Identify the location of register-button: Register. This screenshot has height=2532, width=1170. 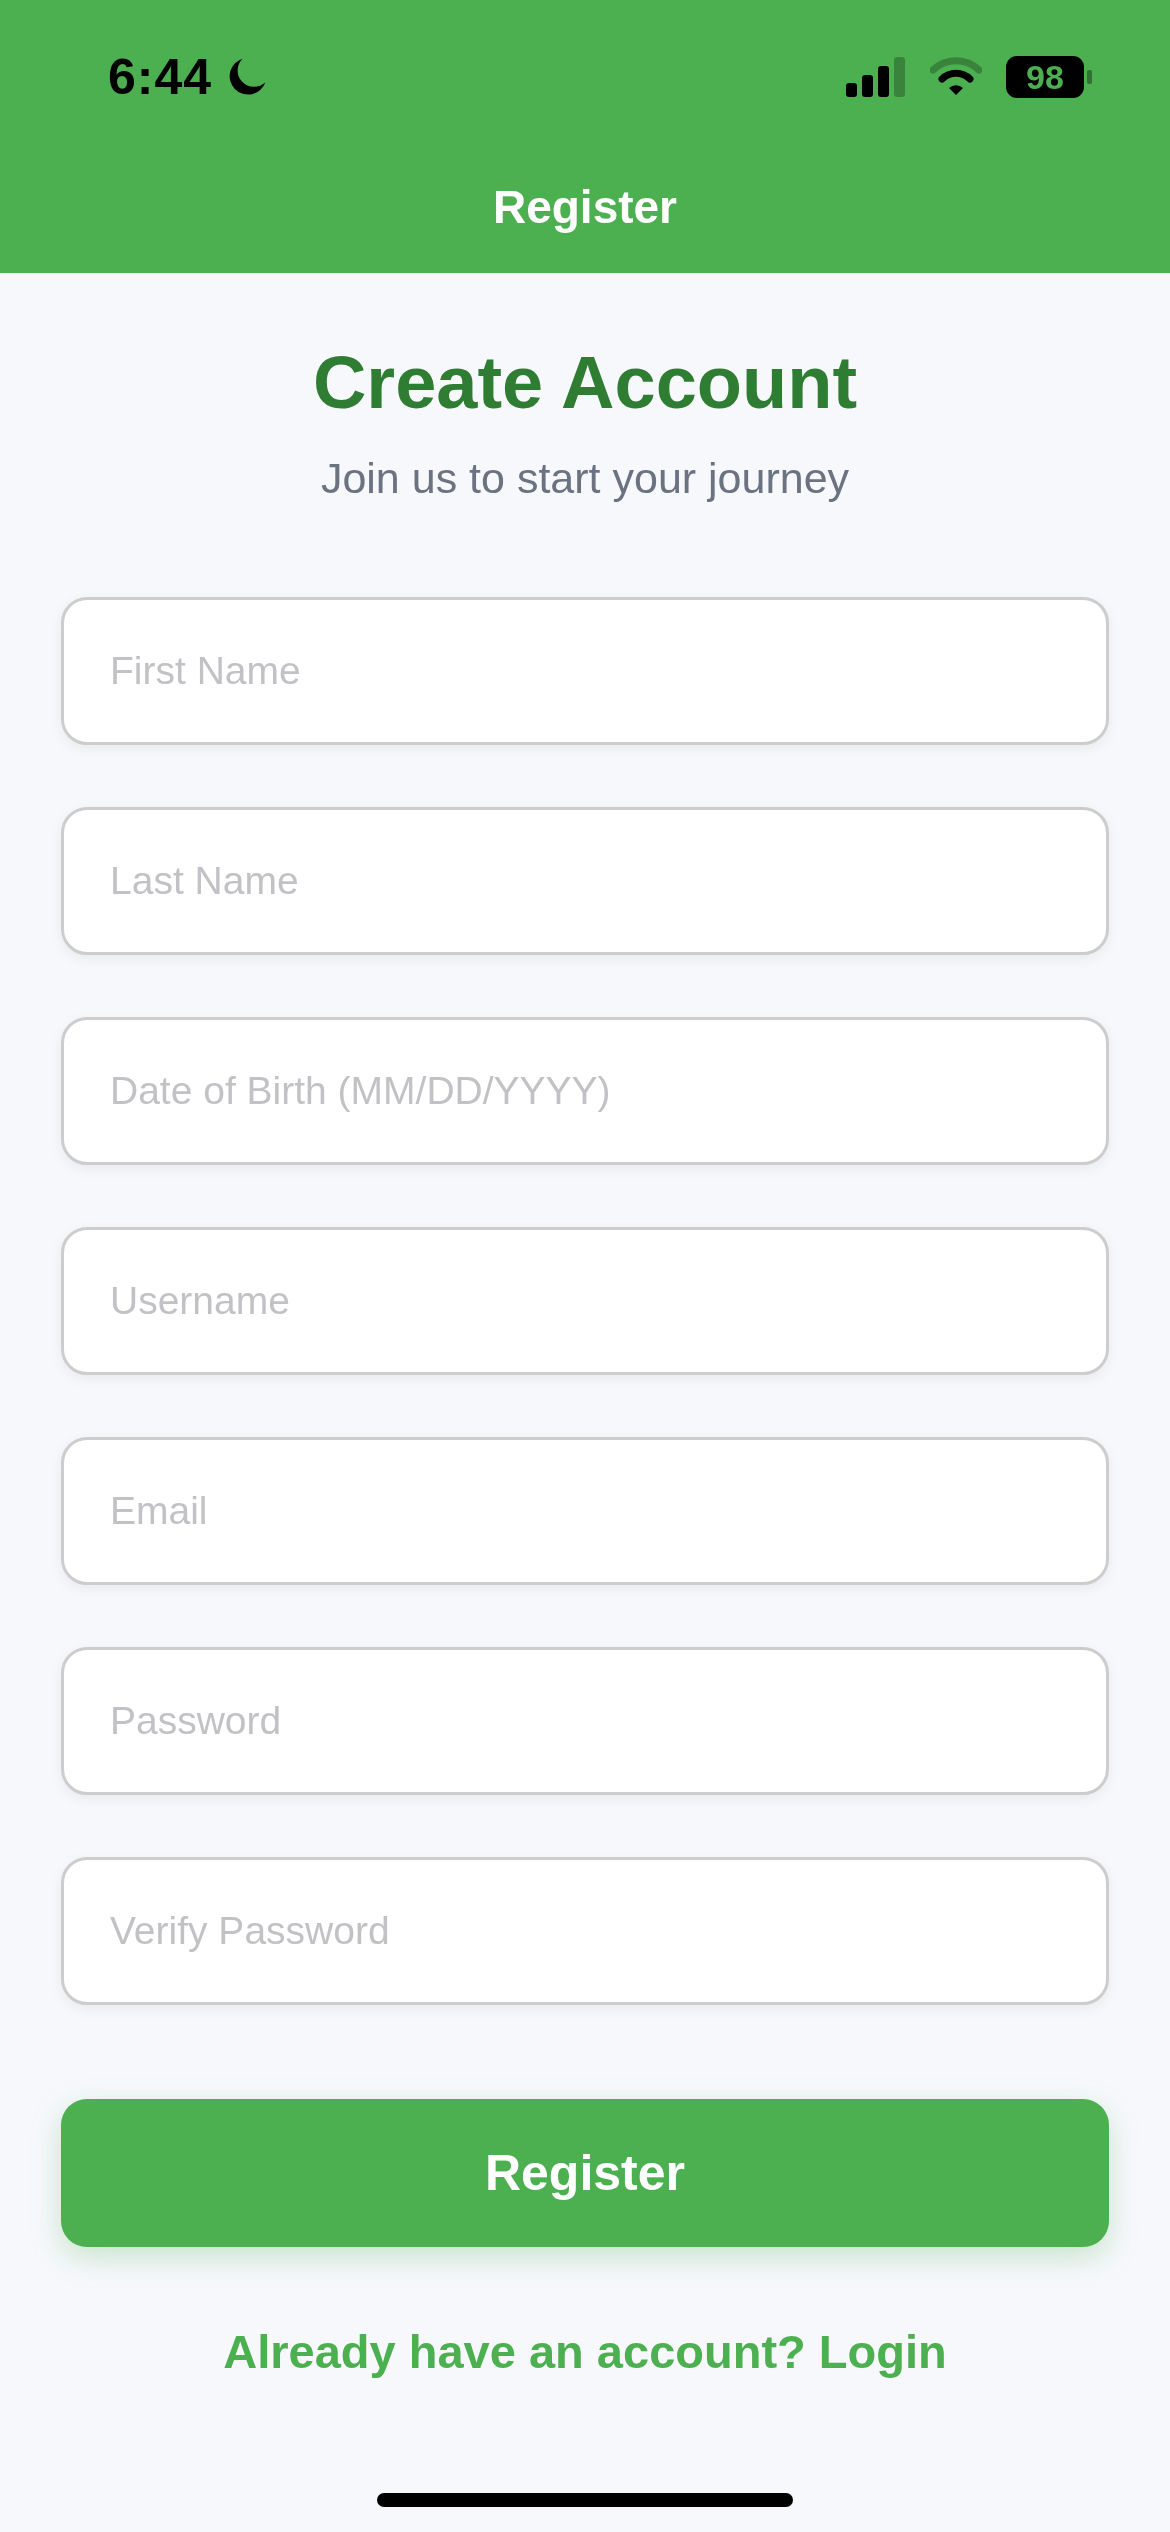
(585, 2173).